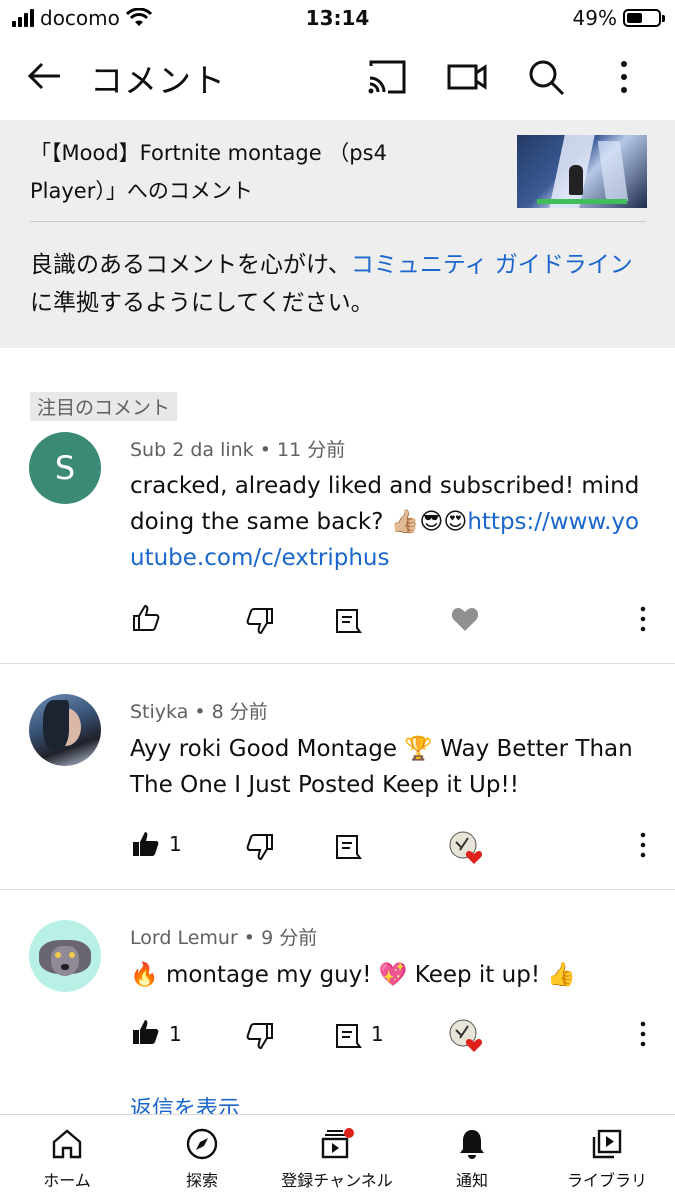 This screenshot has height=1200, width=675. Describe the element at coordinates (337, 79) in the screenshot. I see `app-bar: コメント` at that location.